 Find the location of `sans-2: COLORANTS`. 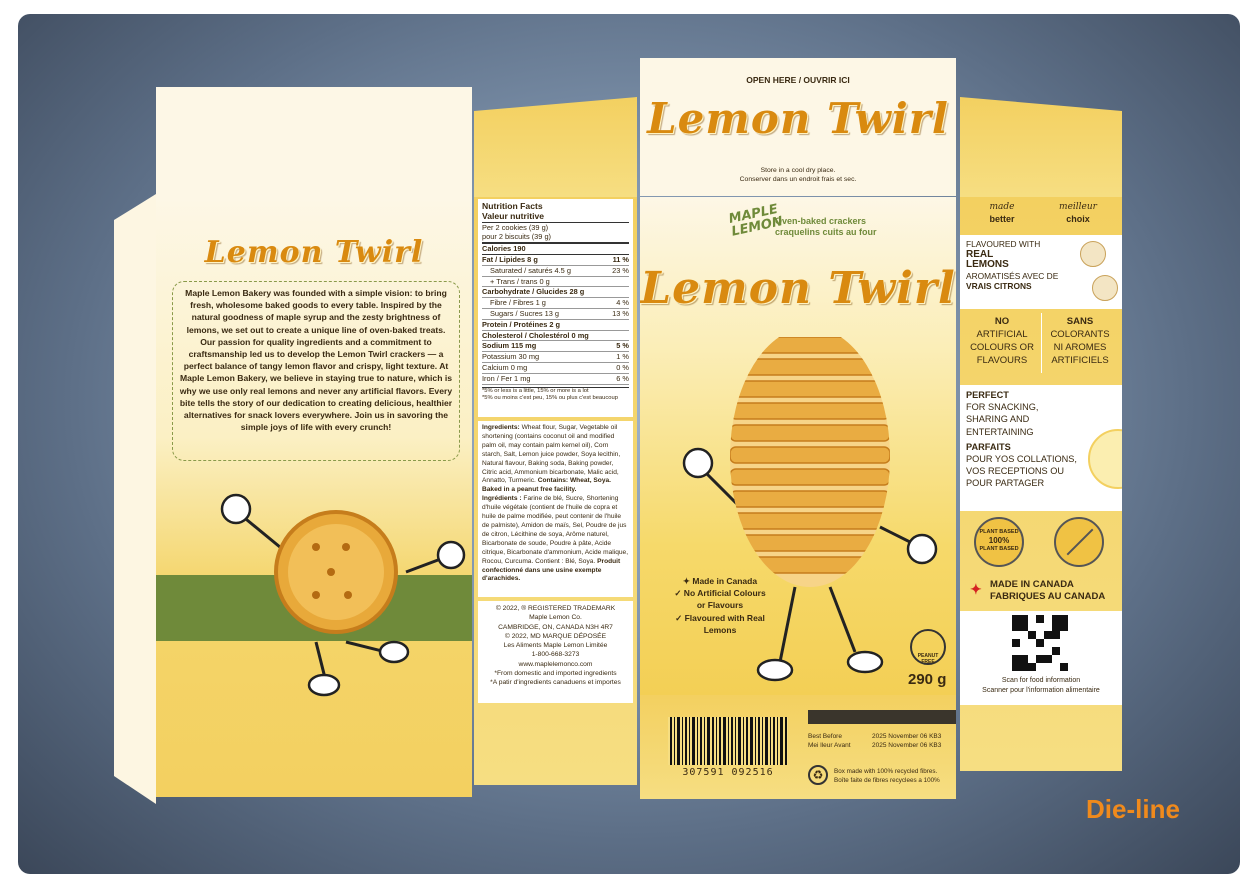

sans-2: COLORANTS is located at coordinates (1080, 334).